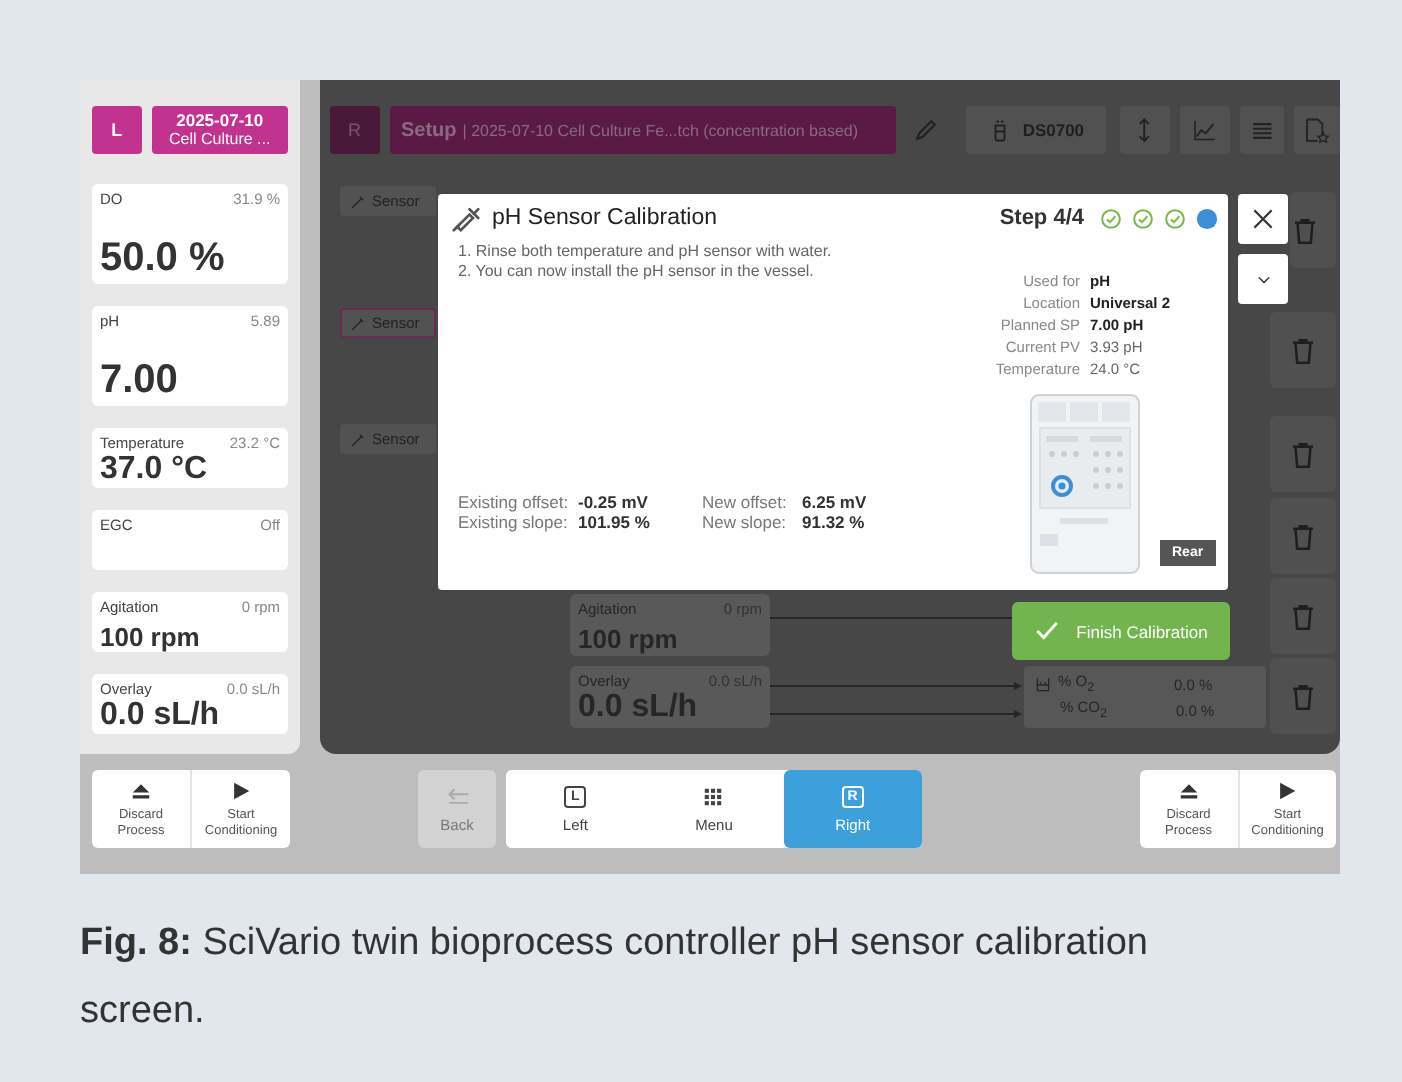 This screenshot has width=1402, height=1082. I want to click on document-icon, so click(1317, 130).